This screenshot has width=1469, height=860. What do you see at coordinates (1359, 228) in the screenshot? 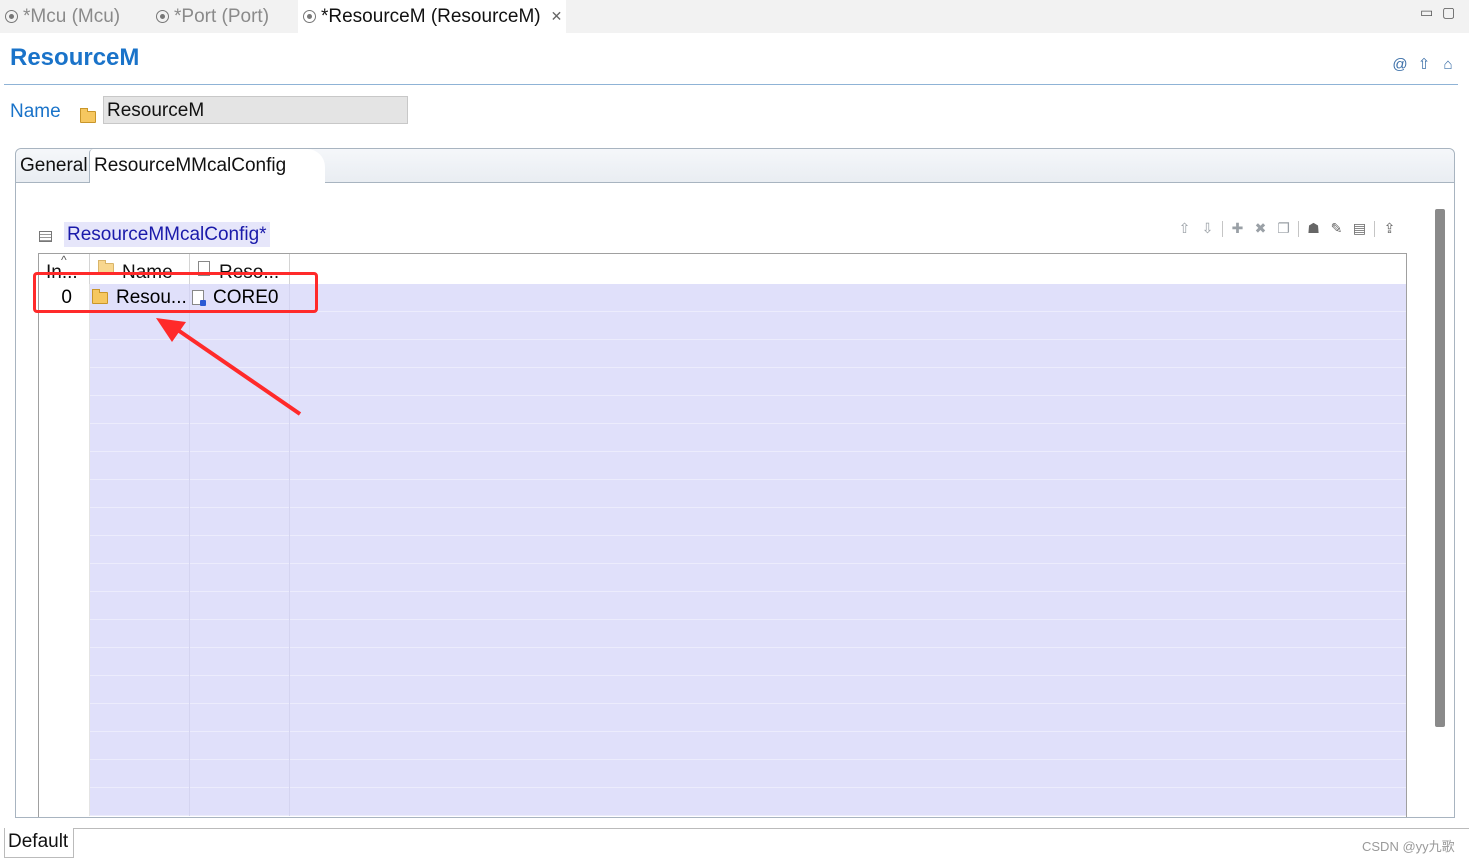
I see `table-edit-icon: ▤` at bounding box center [1359, 228].